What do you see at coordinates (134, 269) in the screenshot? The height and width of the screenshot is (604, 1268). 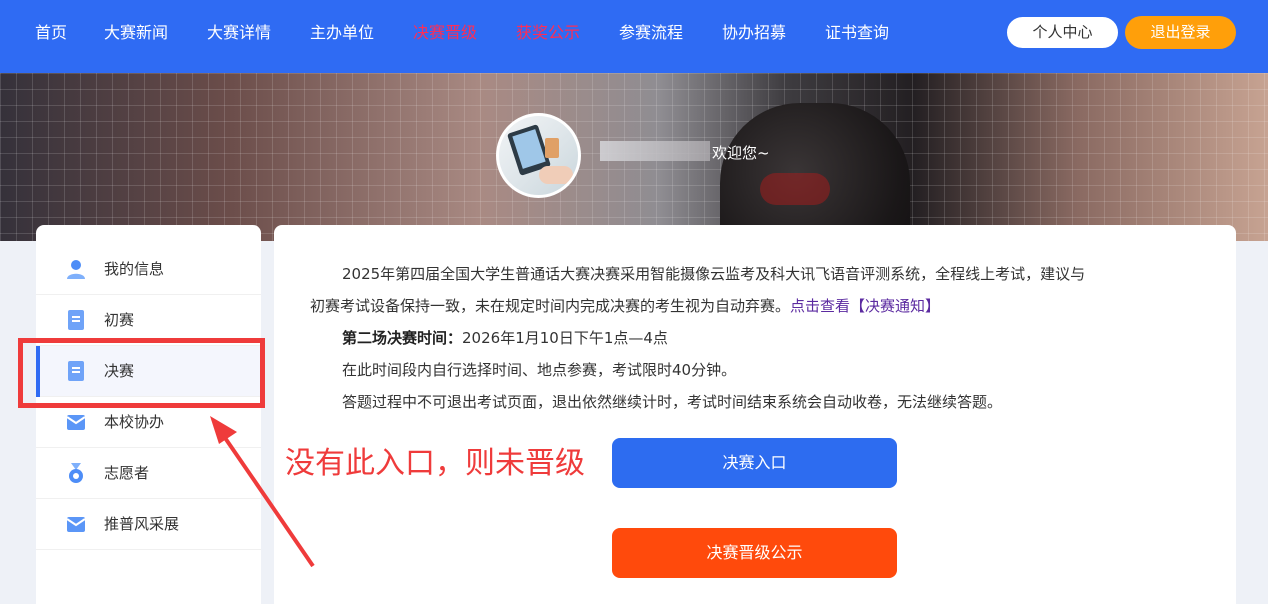 I see `sidebar-item-label: 我的信息` at bounding box center [134, 269].